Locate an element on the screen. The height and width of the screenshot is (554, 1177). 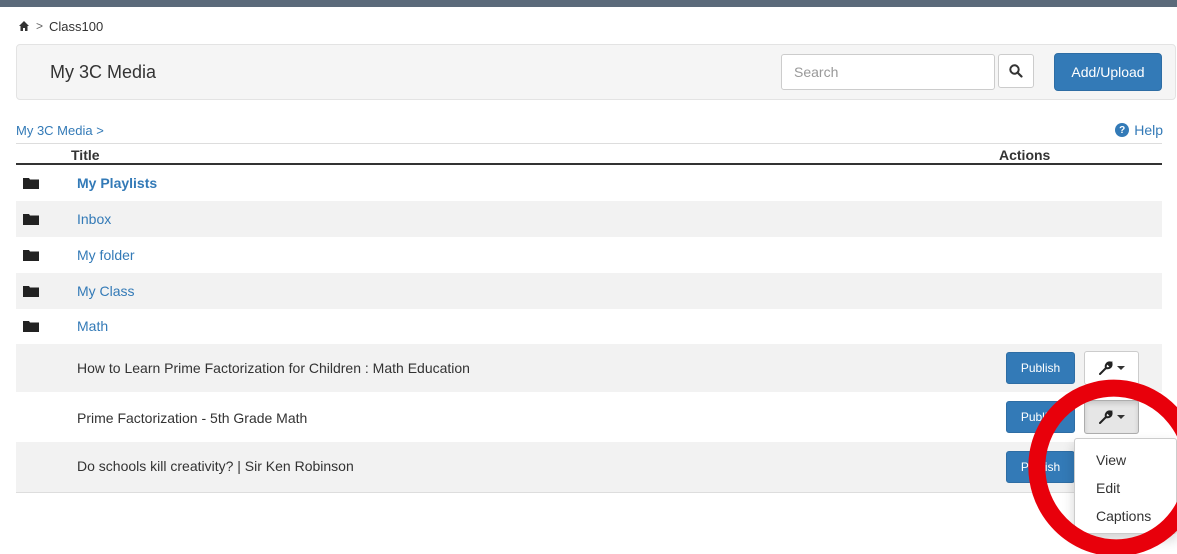
column-header-title: Title is located at coordinates (85, 155).